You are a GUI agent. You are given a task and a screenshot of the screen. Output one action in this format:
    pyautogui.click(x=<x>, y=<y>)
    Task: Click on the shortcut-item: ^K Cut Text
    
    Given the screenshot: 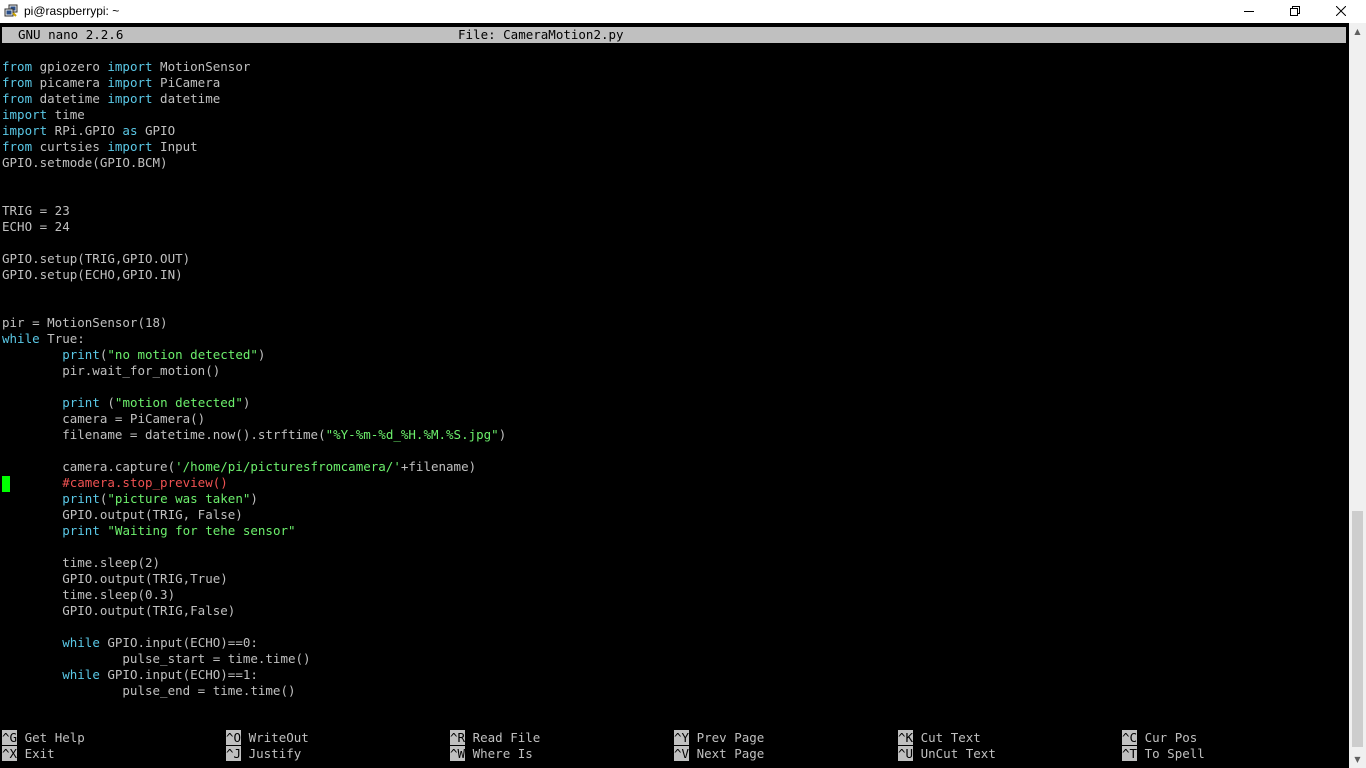 What is the action you would take?
    pyautogui.click(x=939, y=738)
    